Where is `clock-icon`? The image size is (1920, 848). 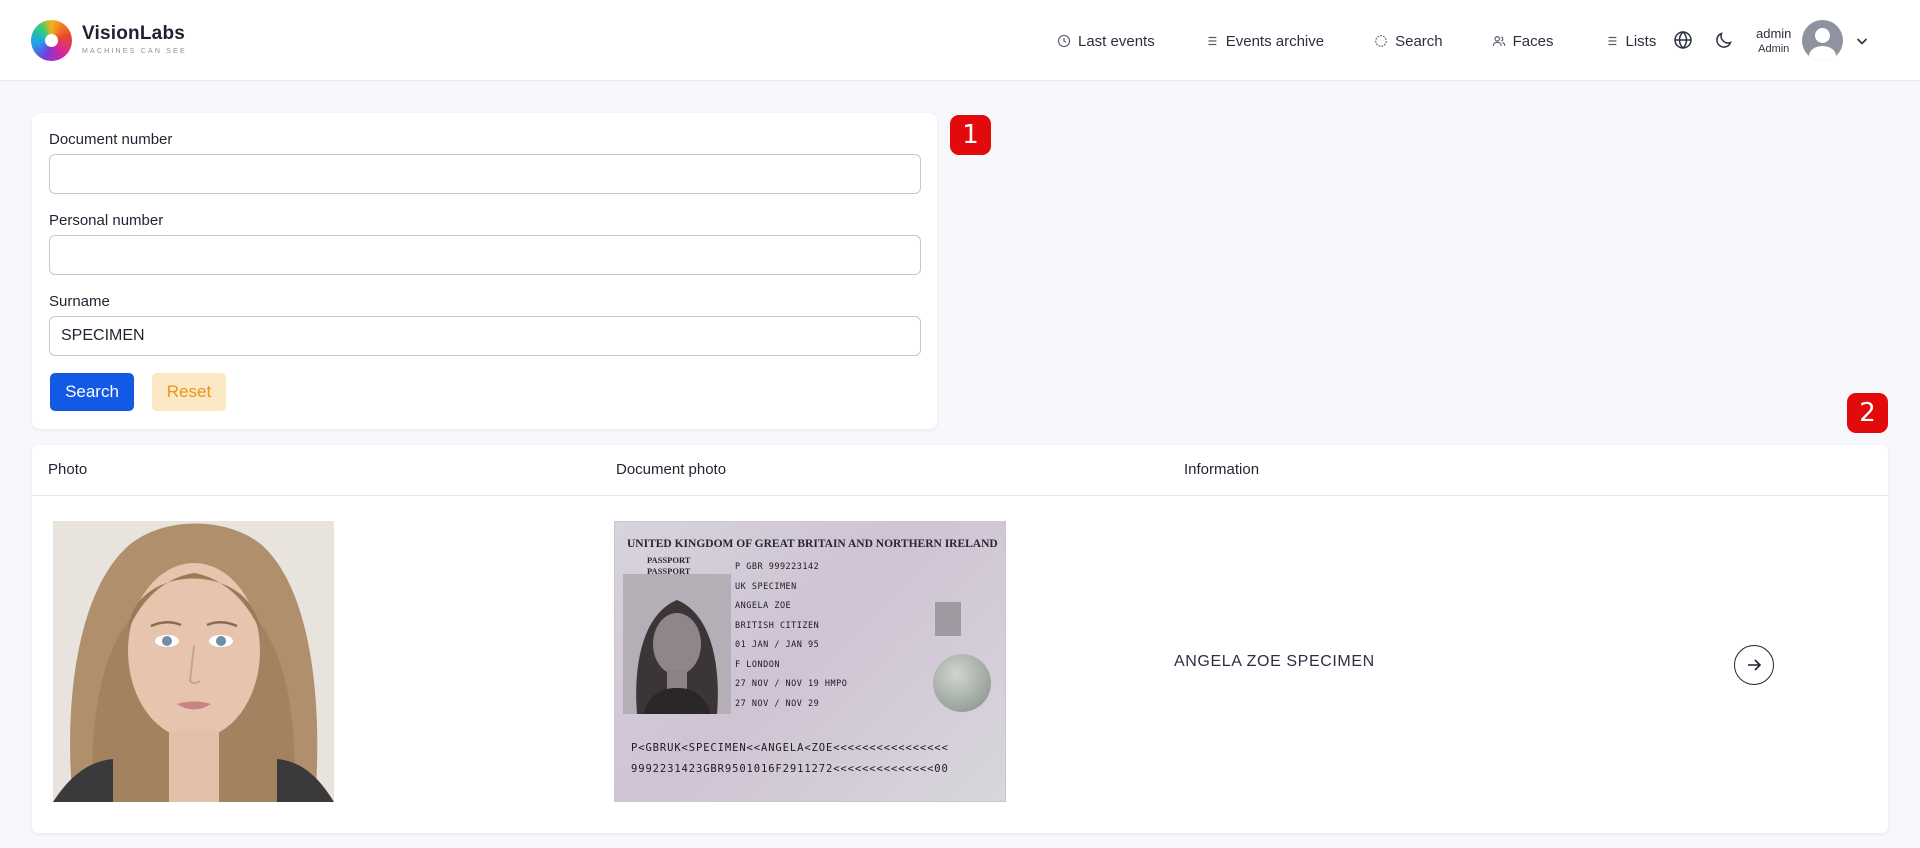
clock-icon is located at coordinates (1064, 41).